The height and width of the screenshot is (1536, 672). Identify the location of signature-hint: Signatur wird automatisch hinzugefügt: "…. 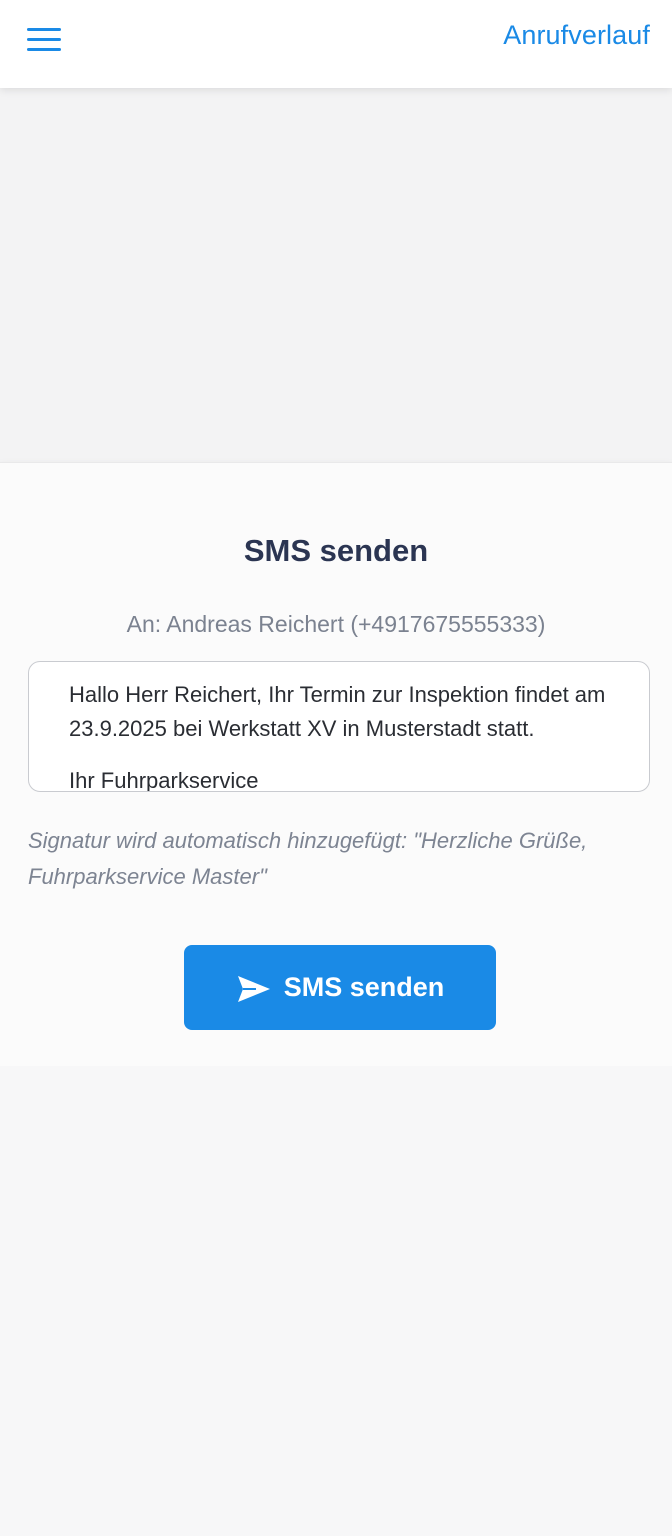
(308, 858).